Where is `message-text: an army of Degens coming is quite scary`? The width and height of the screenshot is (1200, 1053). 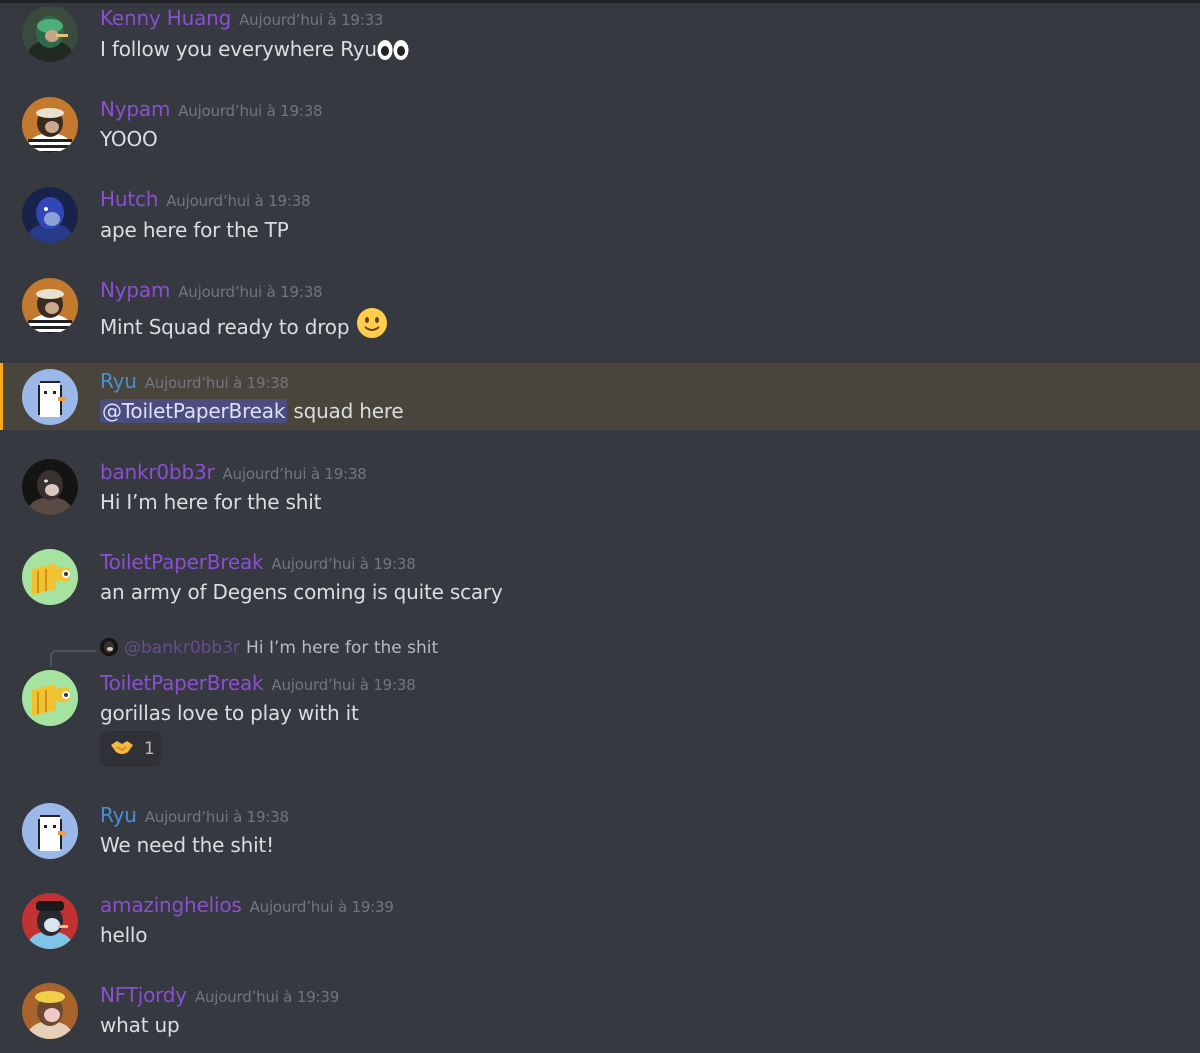 message-text: an army of Degens coming is quite scary is located at coordinates (301, 592).